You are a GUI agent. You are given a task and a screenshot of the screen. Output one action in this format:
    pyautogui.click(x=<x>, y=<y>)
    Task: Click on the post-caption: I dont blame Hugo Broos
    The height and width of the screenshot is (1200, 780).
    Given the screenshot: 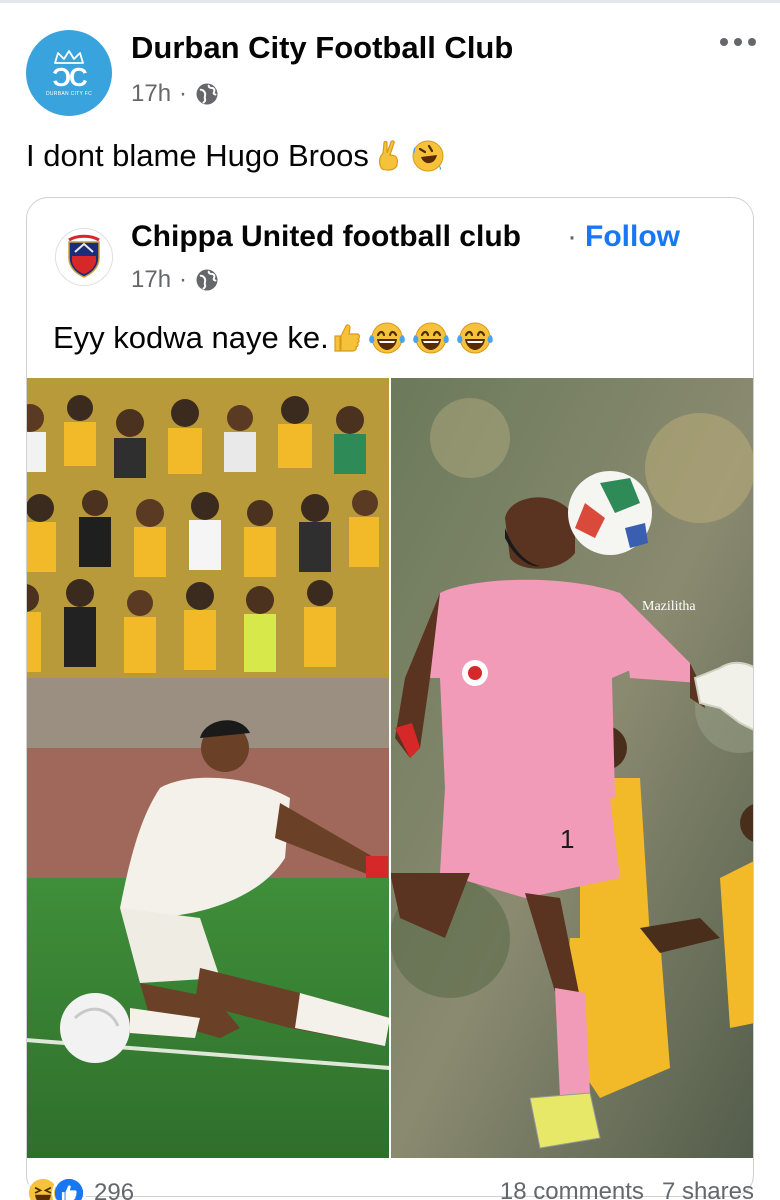 What is the action you would take?
    pyautogui.click(x=235, y=156)
    